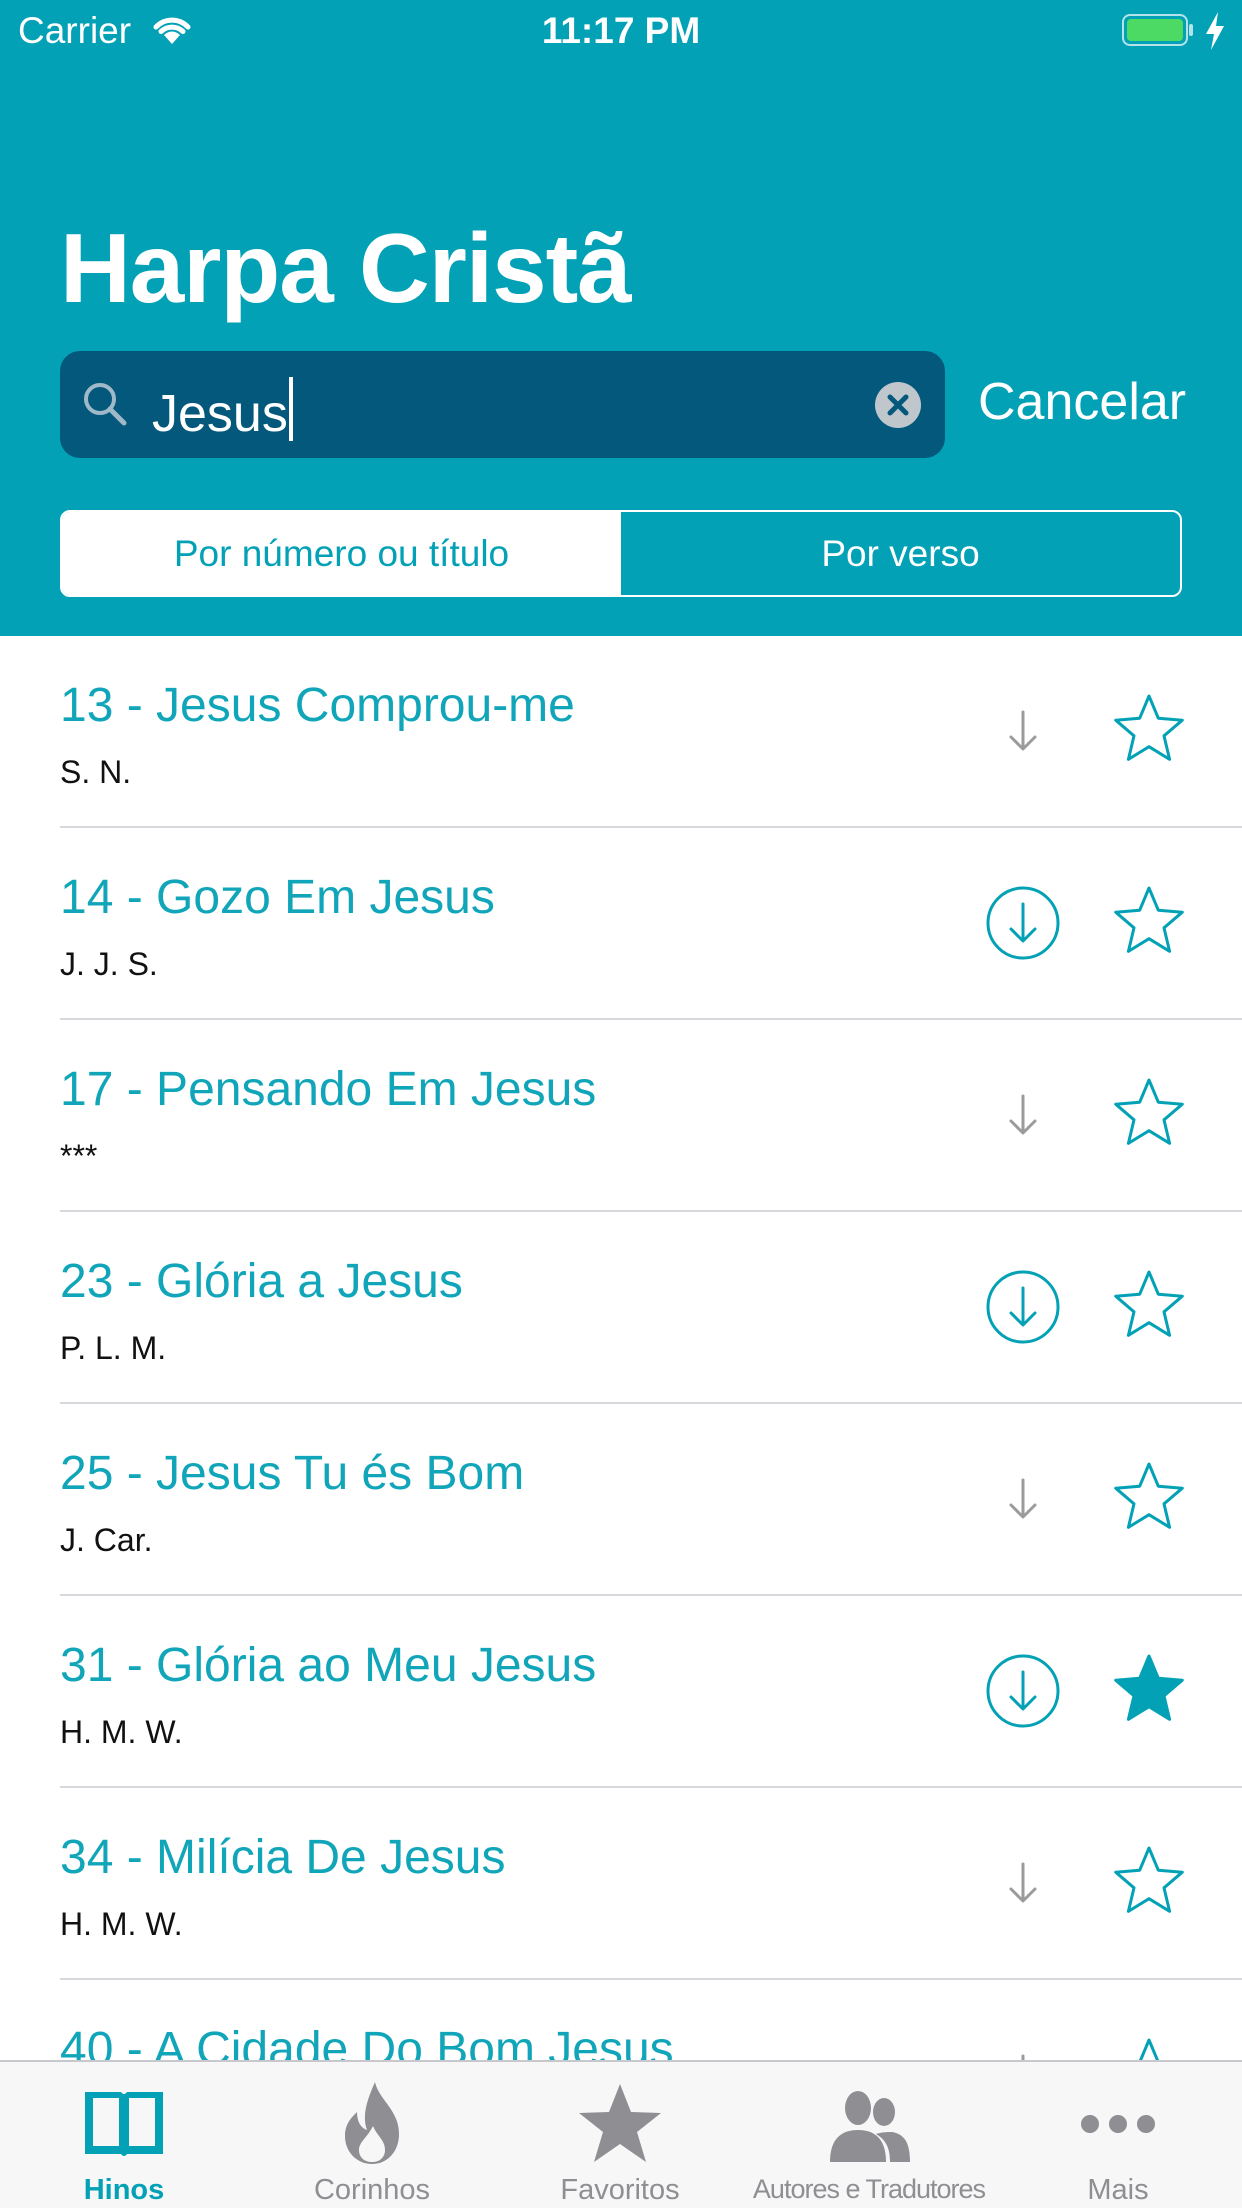  I want to click on tab-star: Favoritos, so click(620, 2135).